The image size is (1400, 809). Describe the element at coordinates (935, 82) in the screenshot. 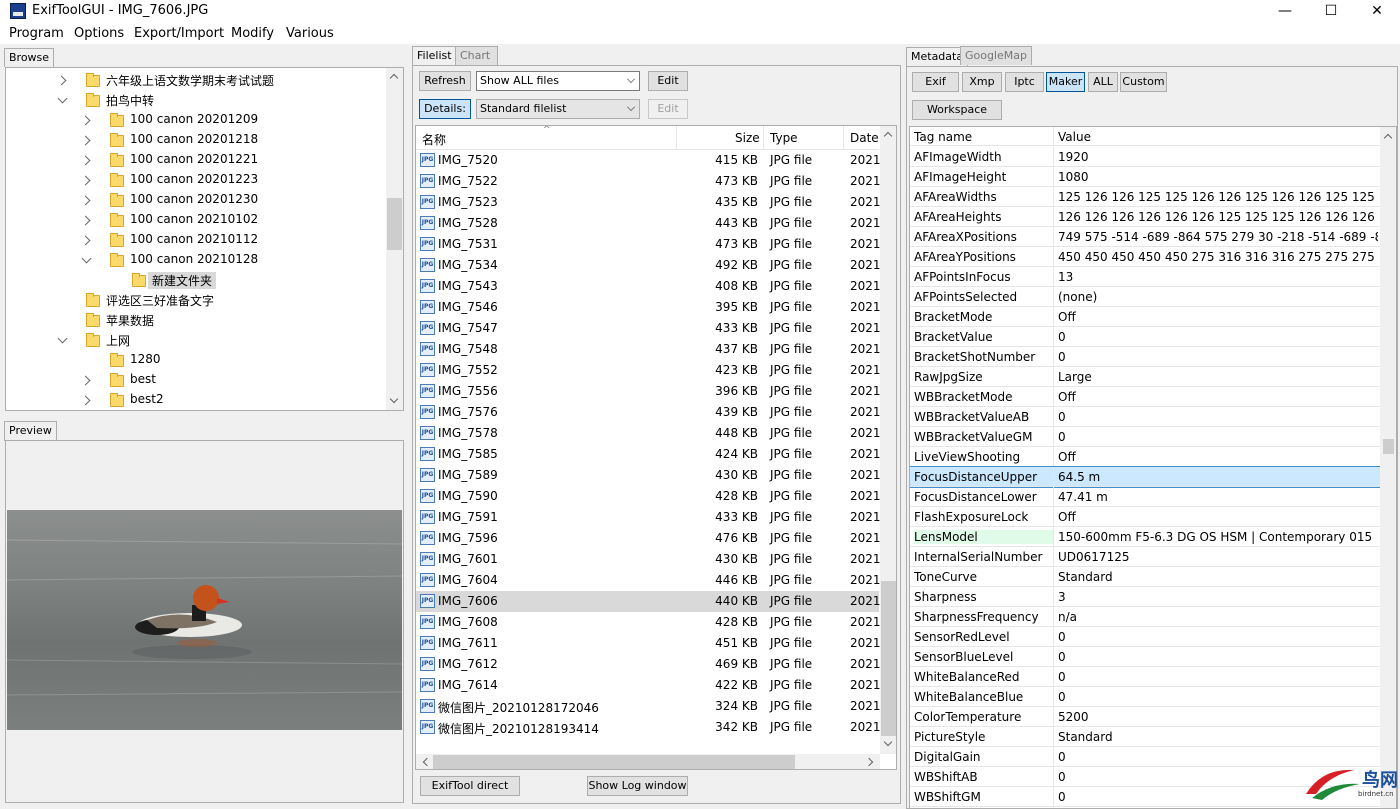

I see `exif-button: Exif` at that location.